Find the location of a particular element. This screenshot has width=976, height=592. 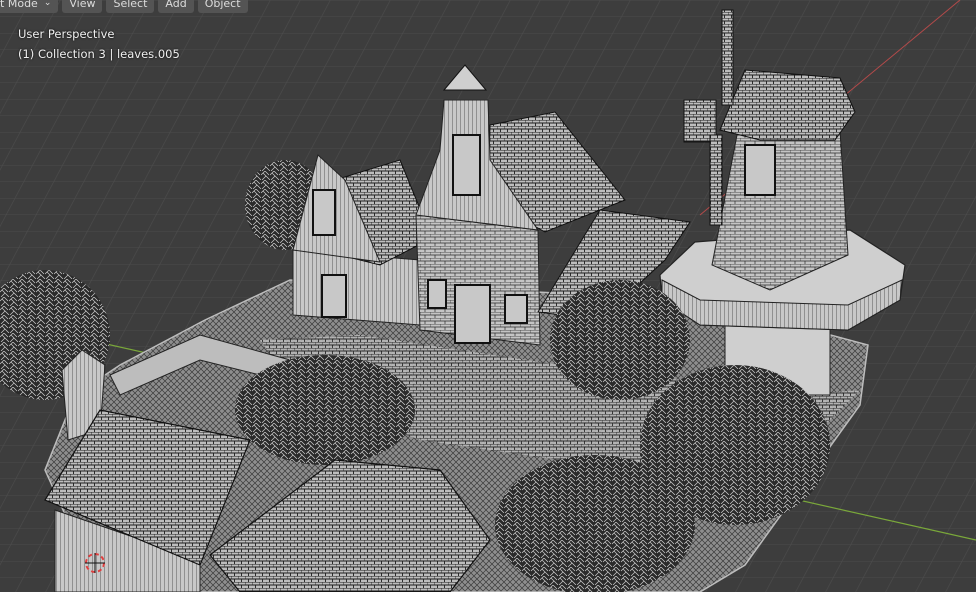

add-menu: Add is located at coordinates (176, 6).